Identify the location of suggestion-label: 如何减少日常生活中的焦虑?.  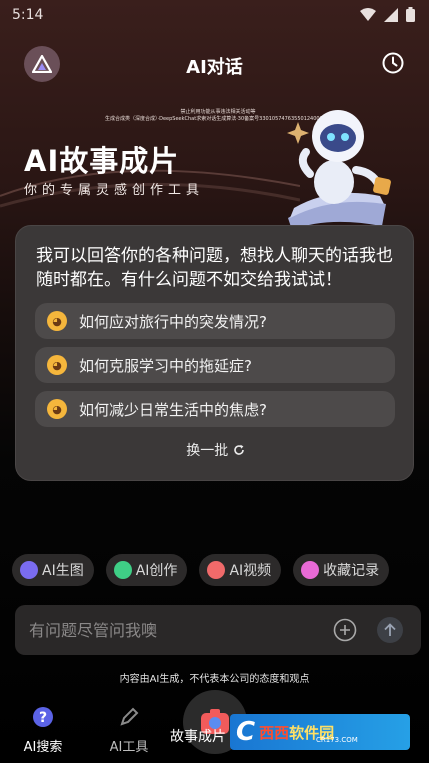
(173, 409).